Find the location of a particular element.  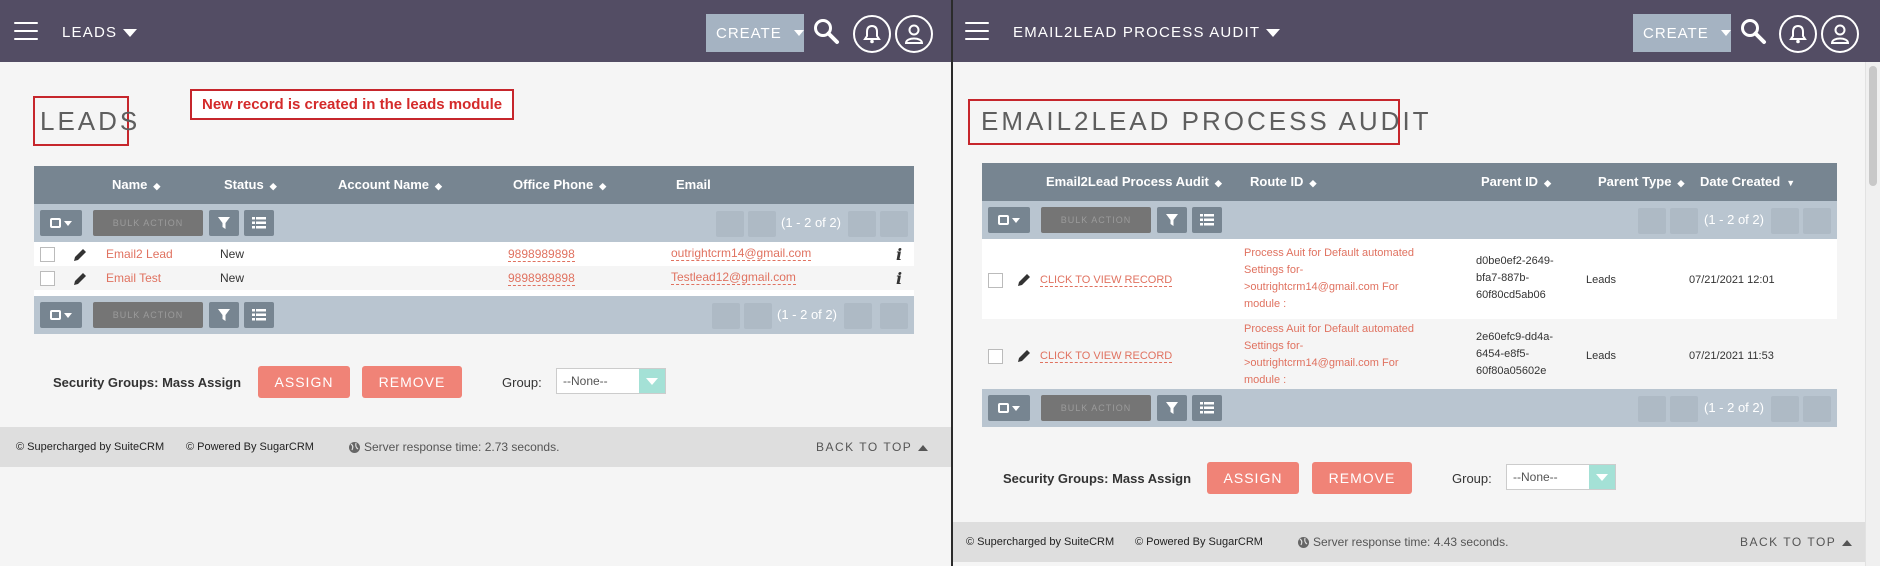

lead-name-link: Email Test is located at coordinates (133, 278).